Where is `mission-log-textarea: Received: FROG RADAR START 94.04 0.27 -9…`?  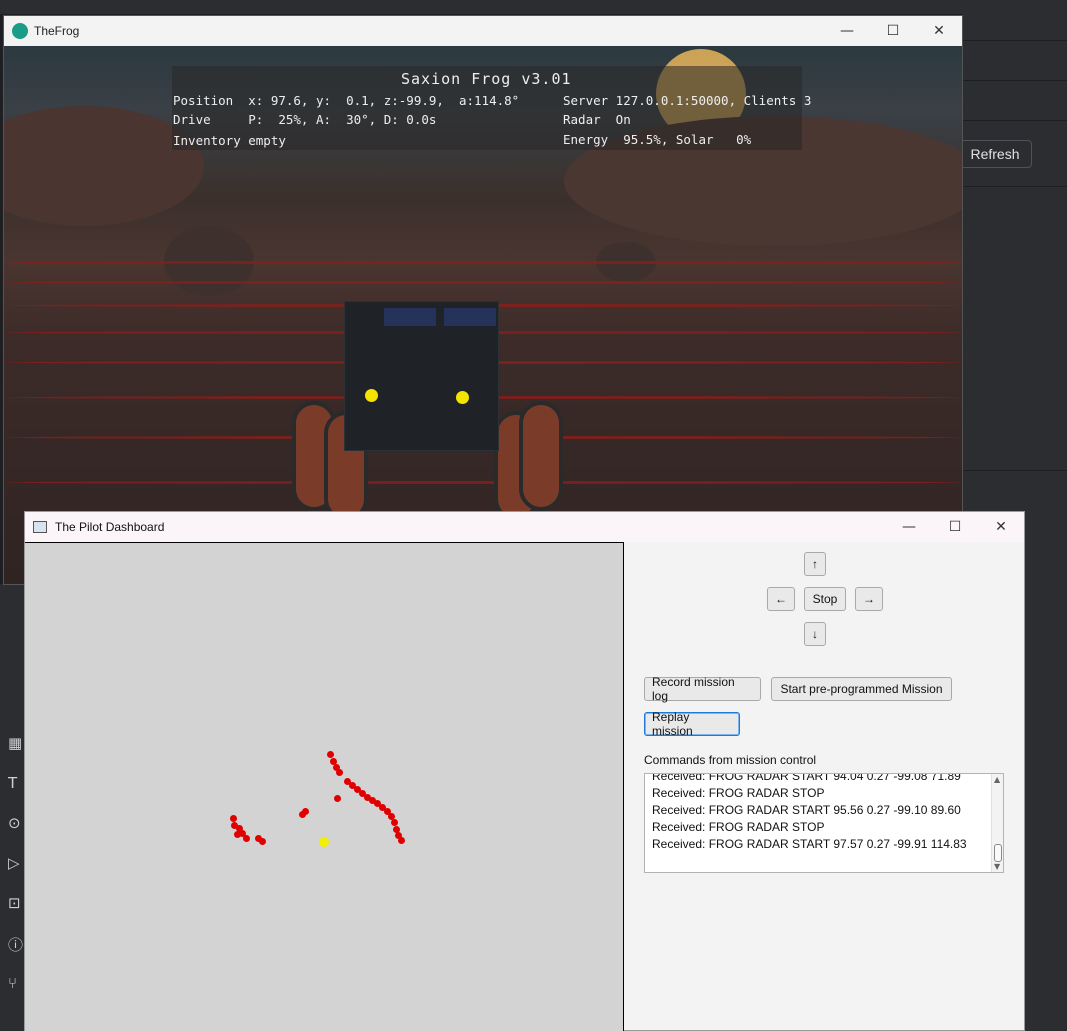 mission-log-textarea: Received: FROG RADAR START 94.04 0.27 -9… is located at coordinates (824, 823).